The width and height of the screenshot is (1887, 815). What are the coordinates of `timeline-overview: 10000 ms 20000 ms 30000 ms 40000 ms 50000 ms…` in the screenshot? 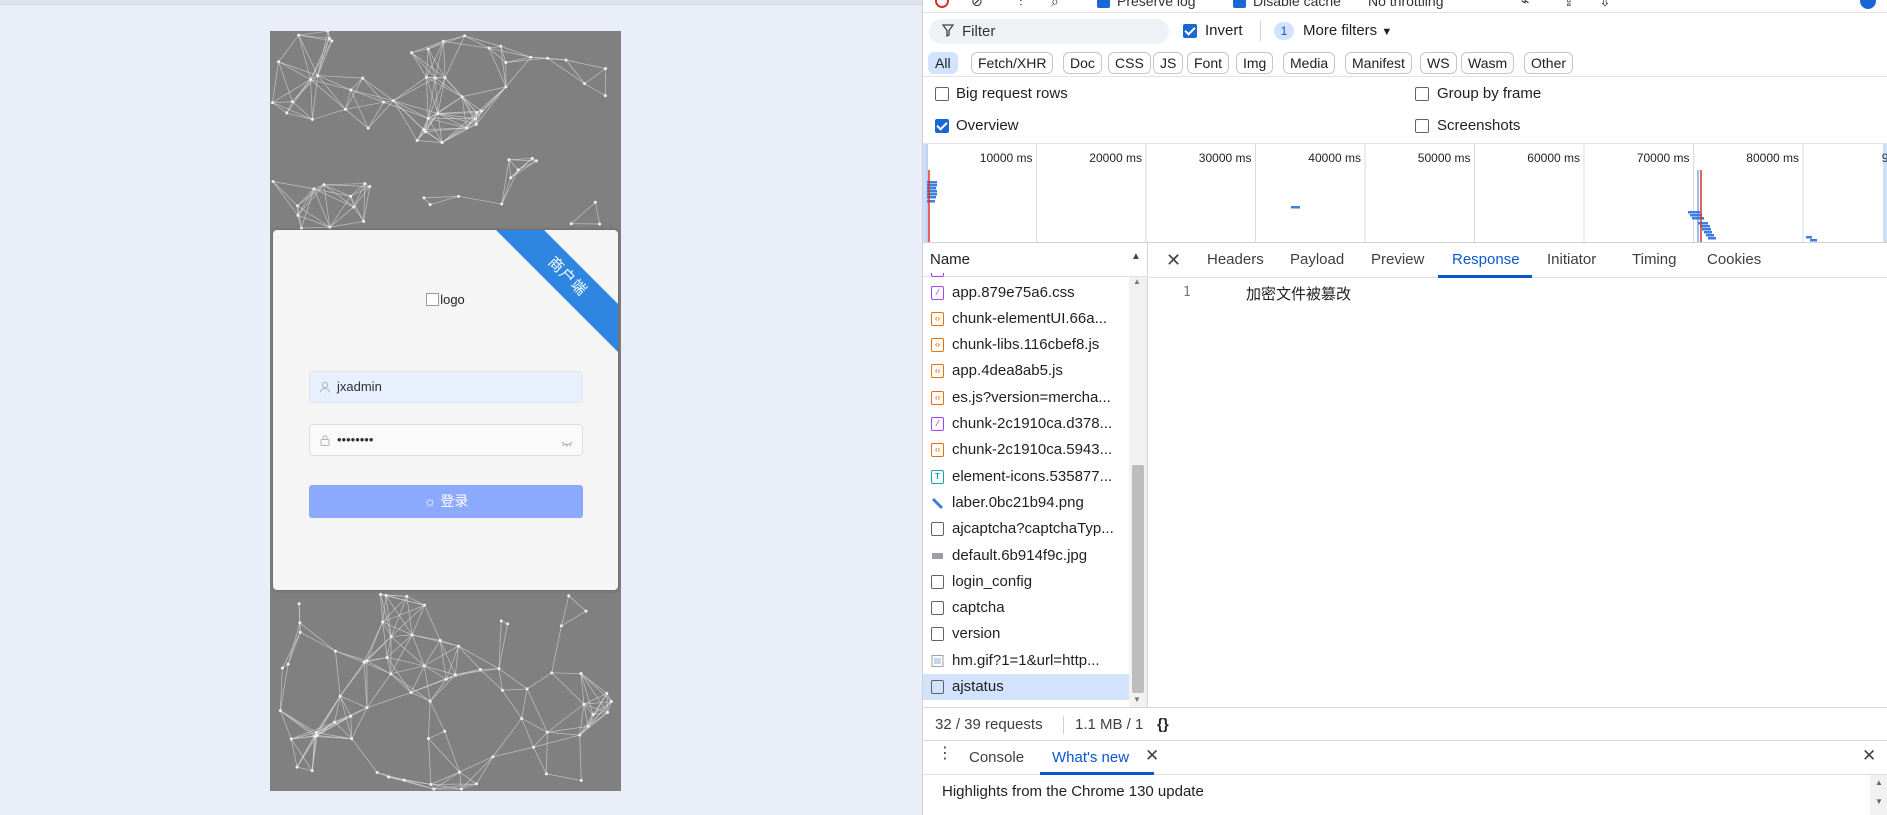 It's located at (1405, 193).